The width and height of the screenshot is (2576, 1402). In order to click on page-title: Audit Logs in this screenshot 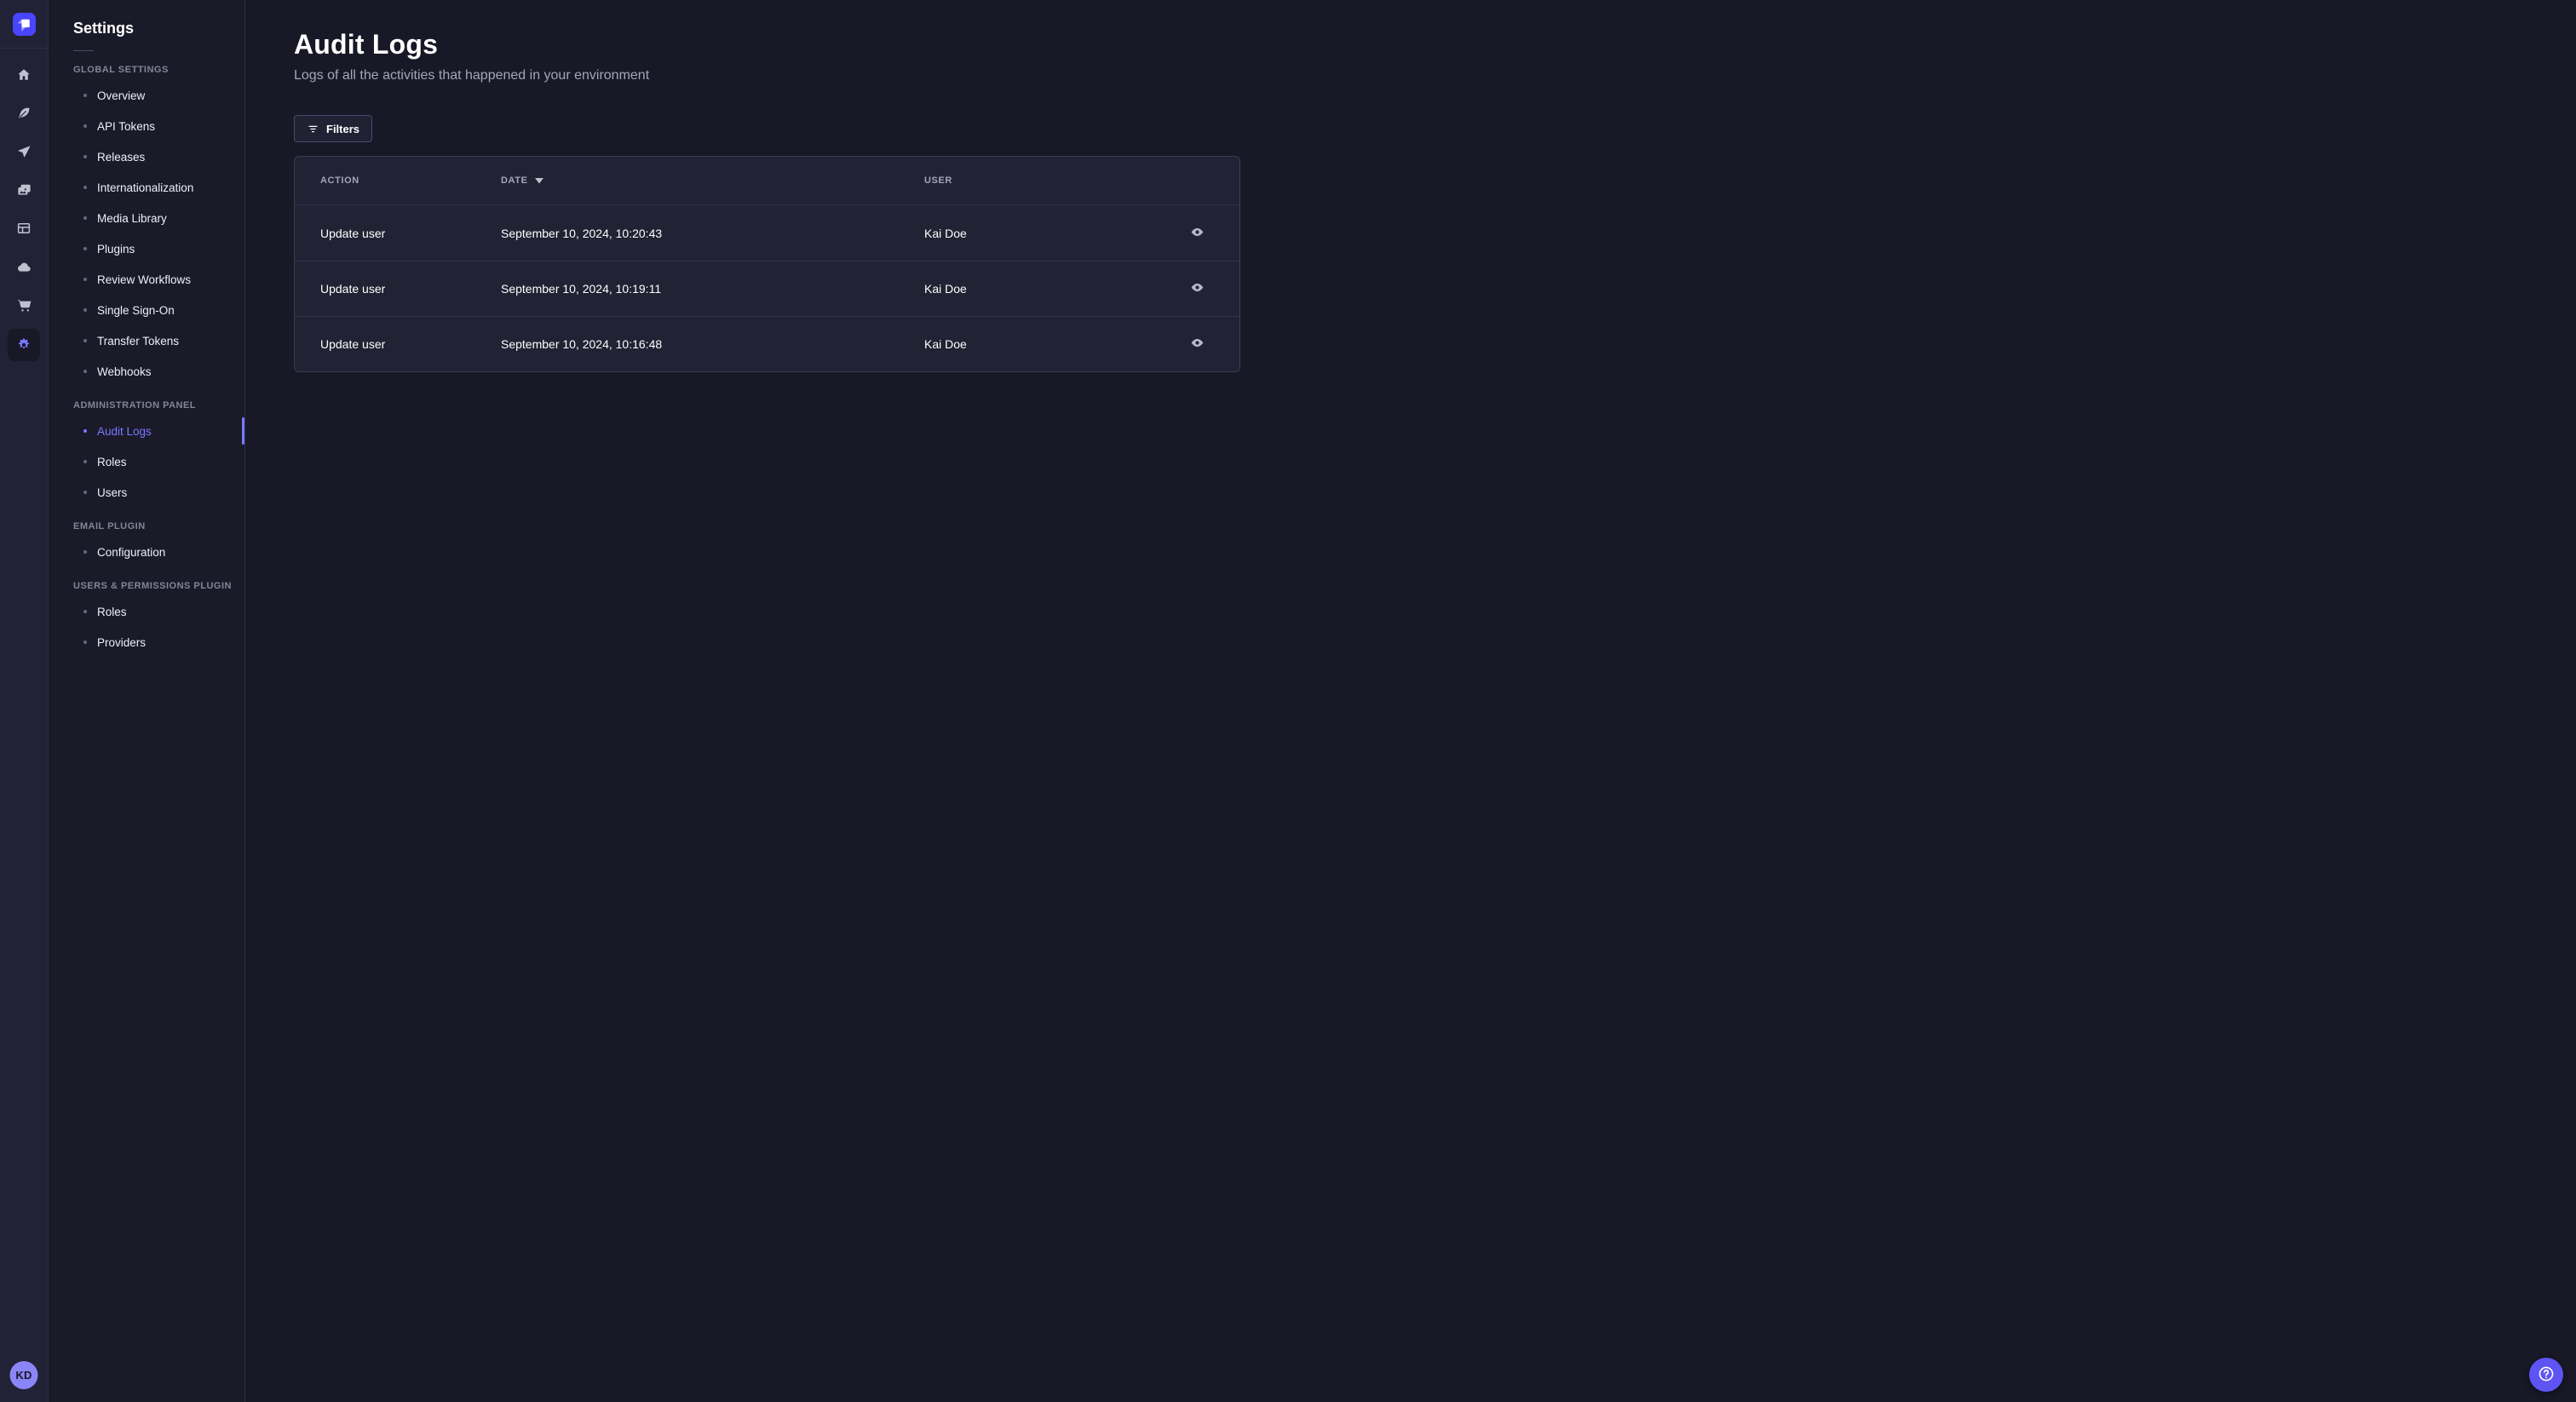, I will do `click(366, 44)`.